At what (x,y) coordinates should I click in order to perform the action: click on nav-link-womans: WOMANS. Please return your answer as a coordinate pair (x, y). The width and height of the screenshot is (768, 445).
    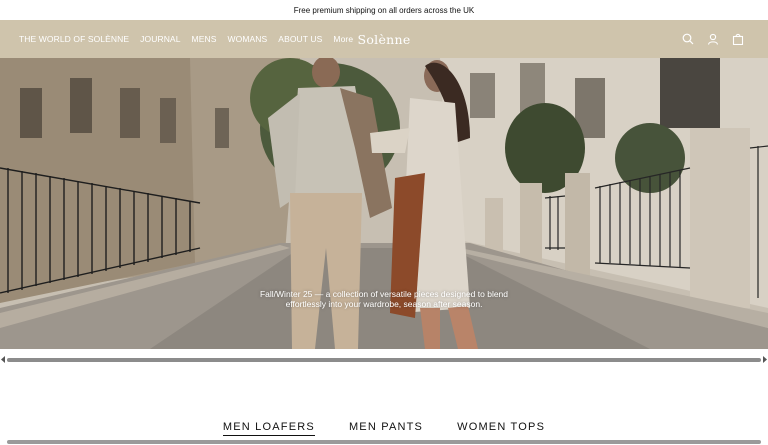
    Looking at the image, I should click on (248, 39).